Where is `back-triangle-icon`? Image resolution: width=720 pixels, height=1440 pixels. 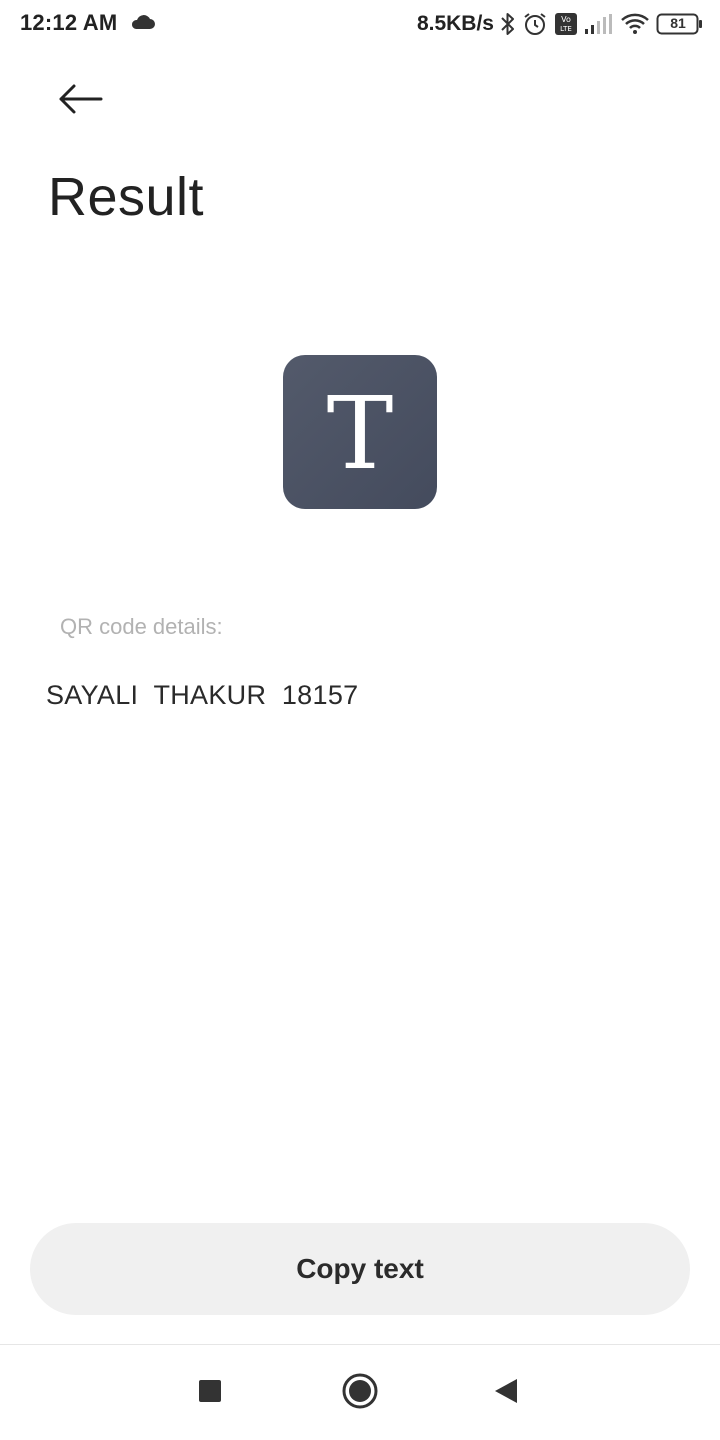 back-triangle-icon is located at coordinates (506, 1393).